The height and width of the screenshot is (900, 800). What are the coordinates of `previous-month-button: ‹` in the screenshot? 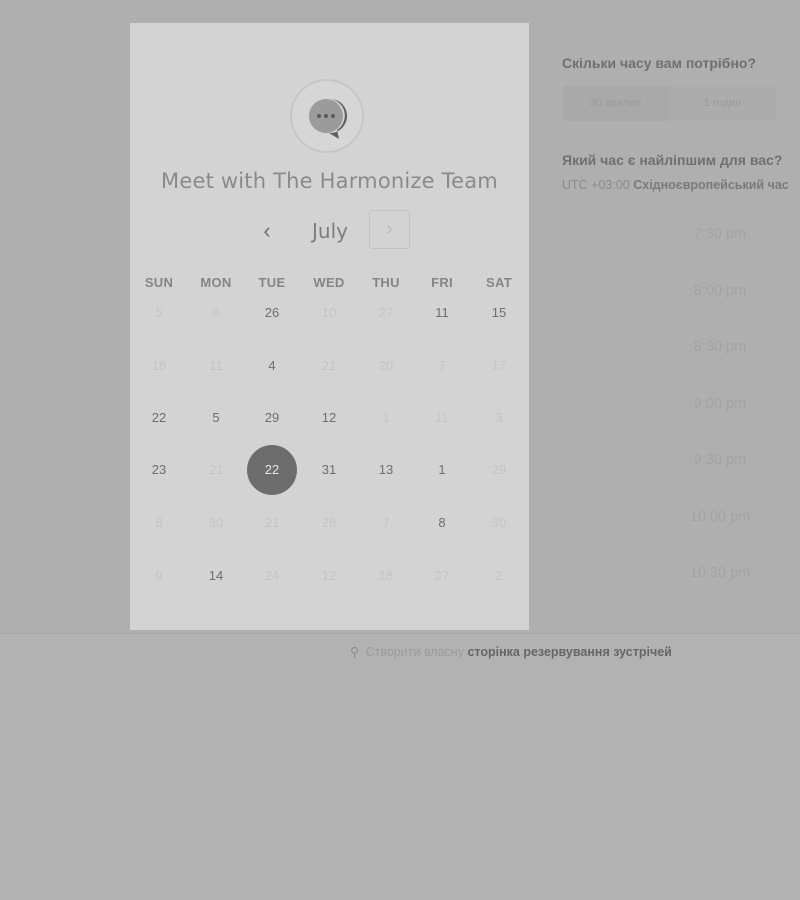 It's located at (267, 232).